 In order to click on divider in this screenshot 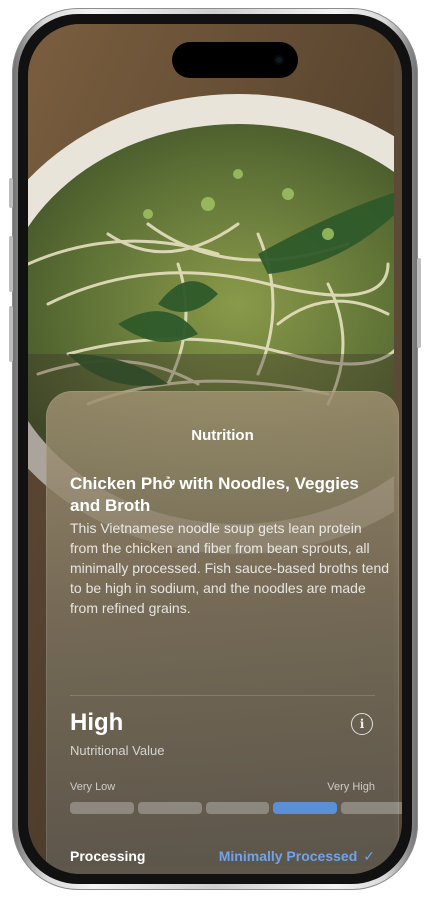, I will do `click(222, 695)`.